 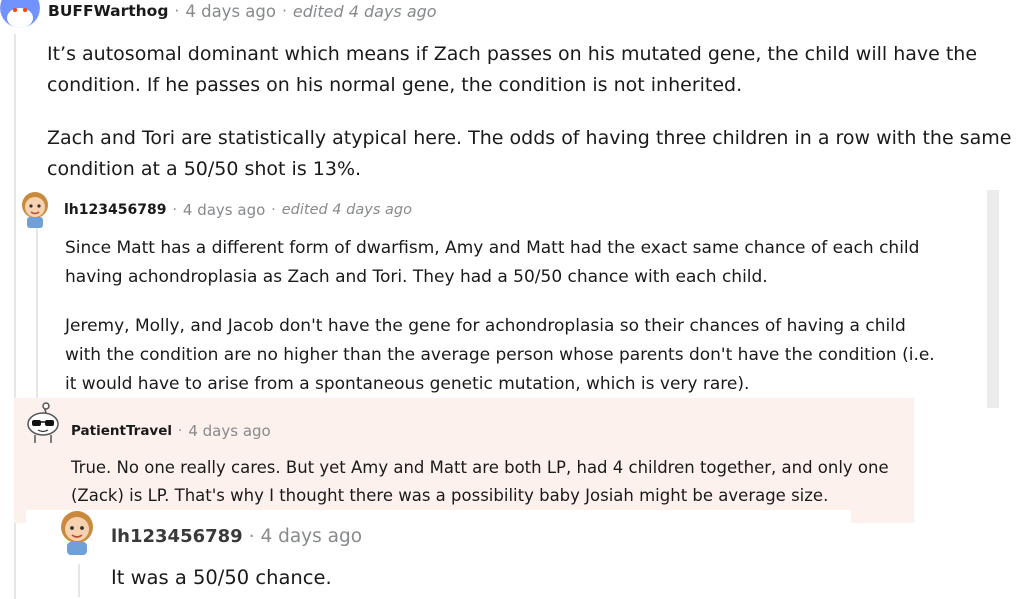 I want to click on comment-meta: PatientTravel · 4 days ago, so click(x=171, y=431).